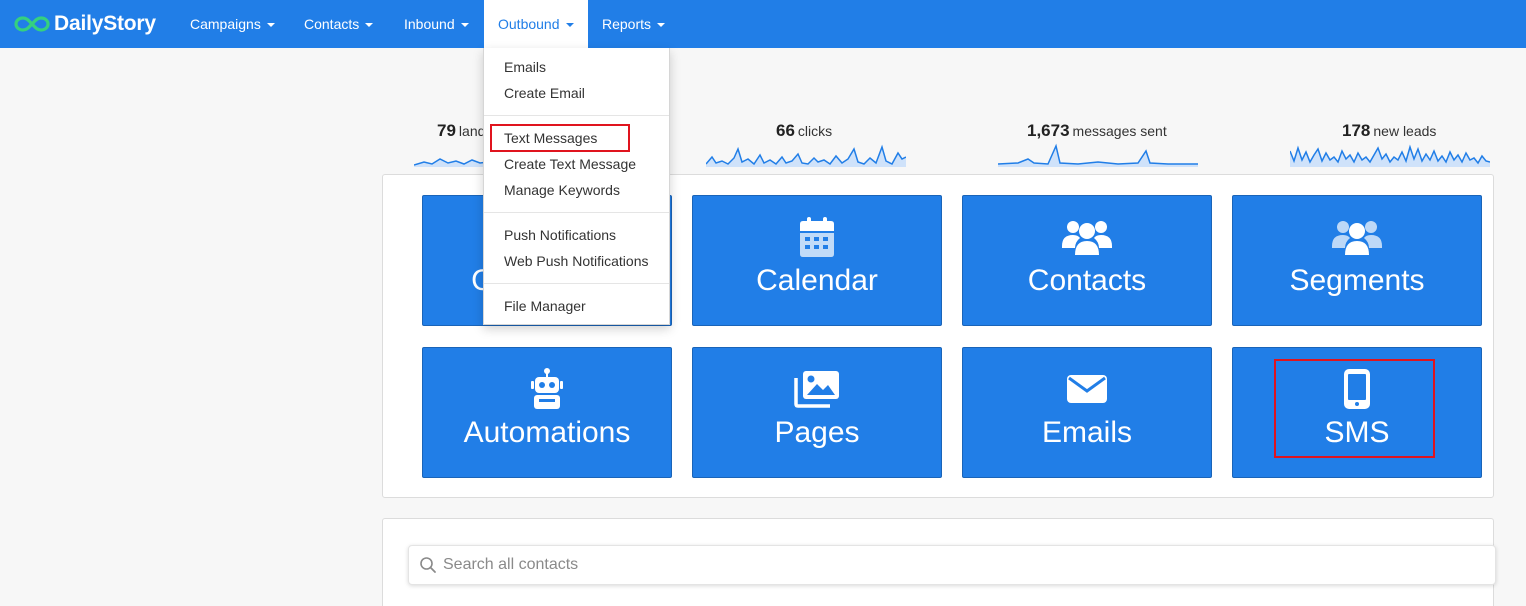 The height and width of the screenshot is (606, 1526). What do you see at coordinates (943, 565) in the screenshot?
I see `search-input` at bounding box center [943, 565].